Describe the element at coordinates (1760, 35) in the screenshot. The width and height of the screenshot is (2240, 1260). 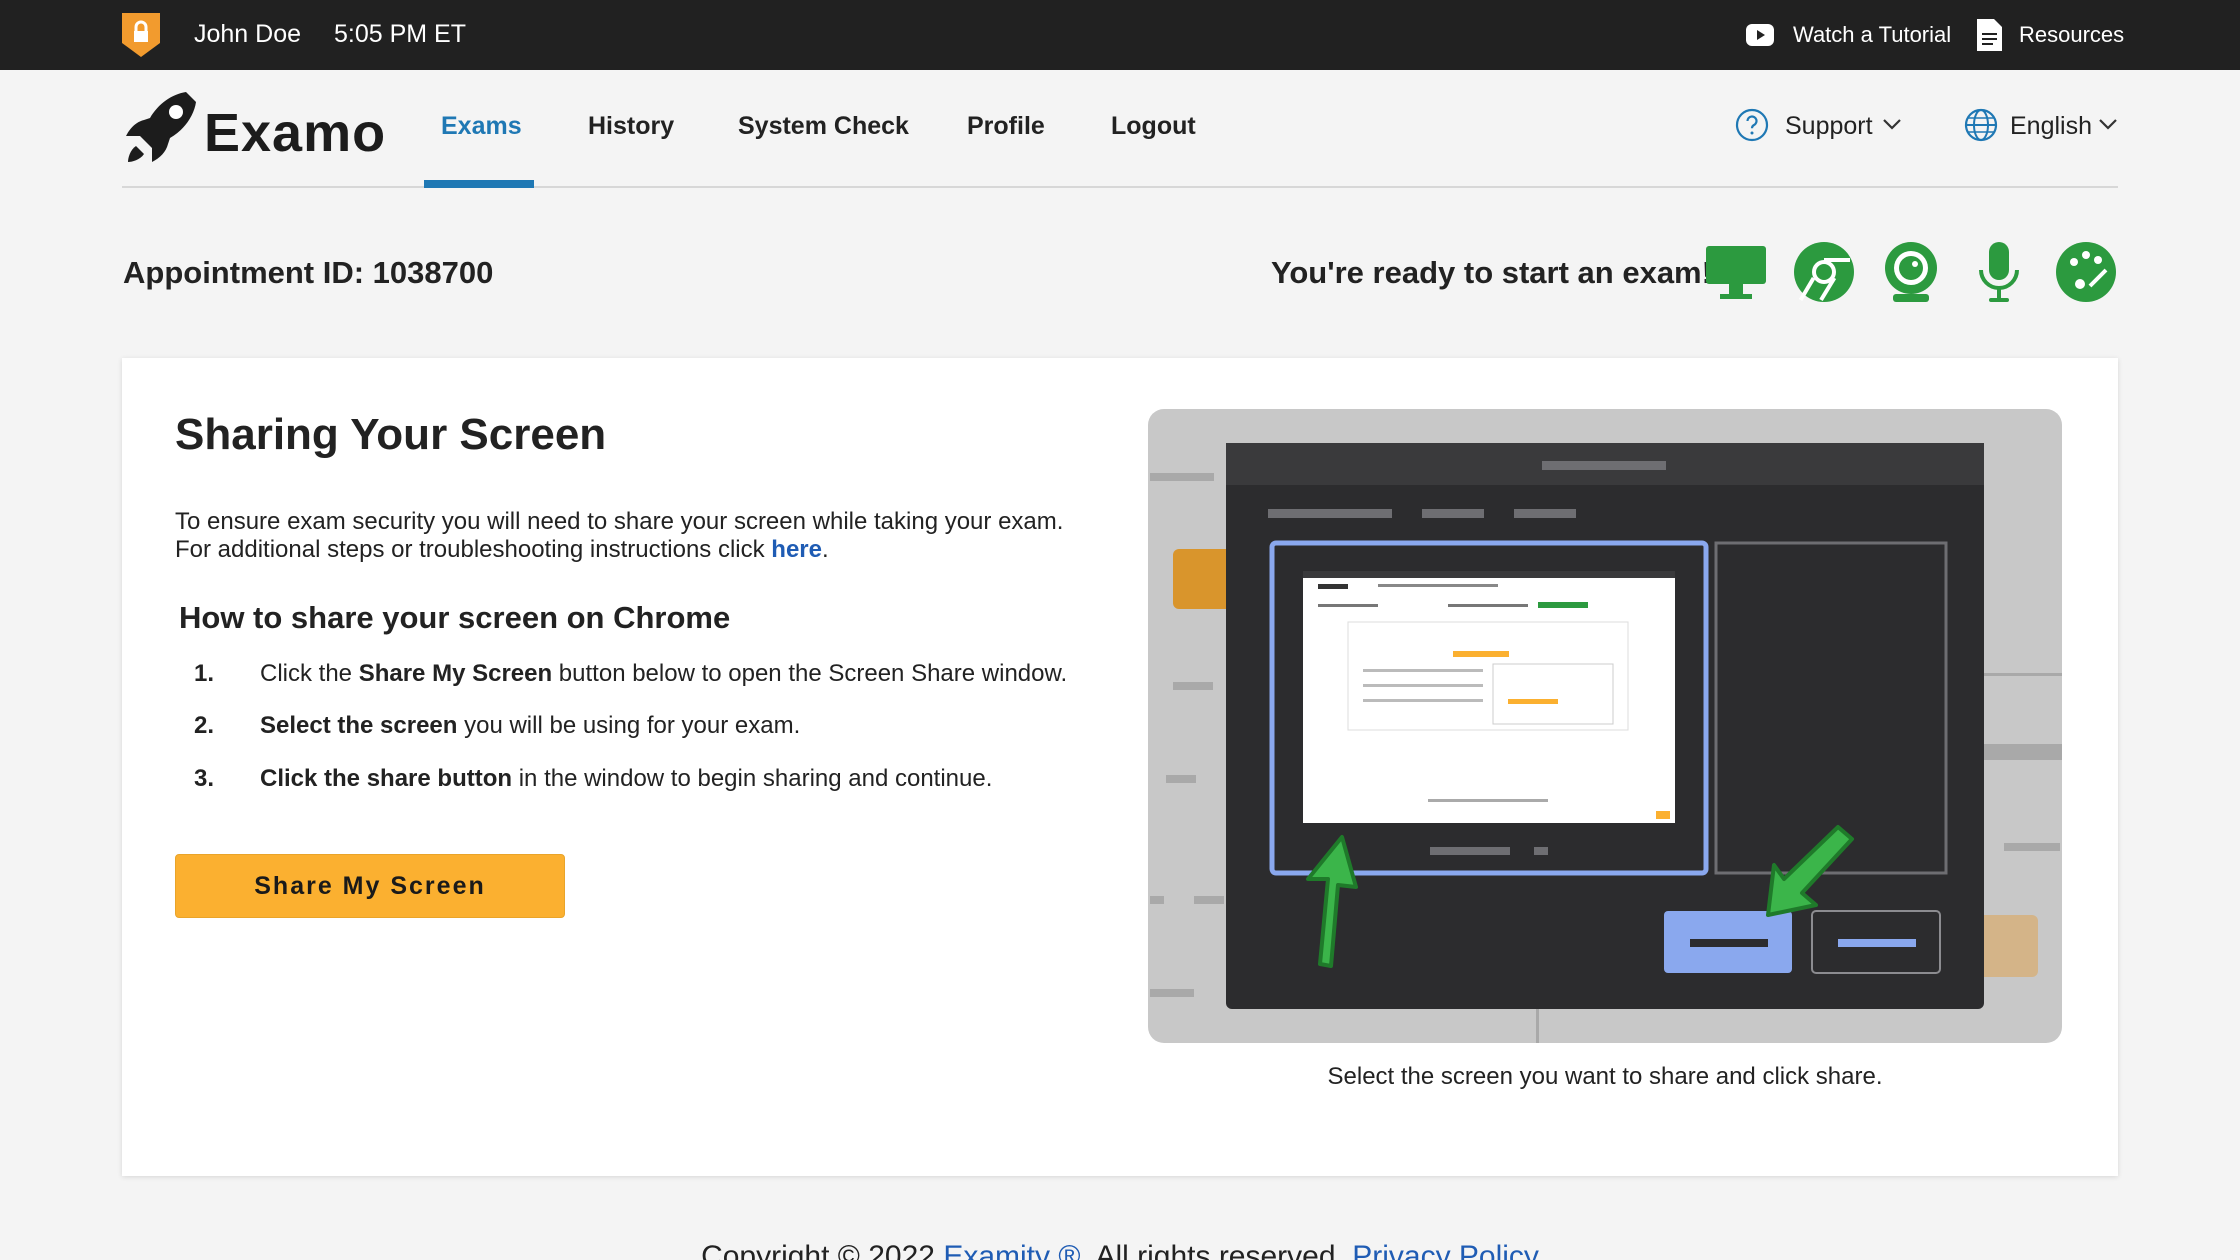
I see `youtube-icon` at that location.